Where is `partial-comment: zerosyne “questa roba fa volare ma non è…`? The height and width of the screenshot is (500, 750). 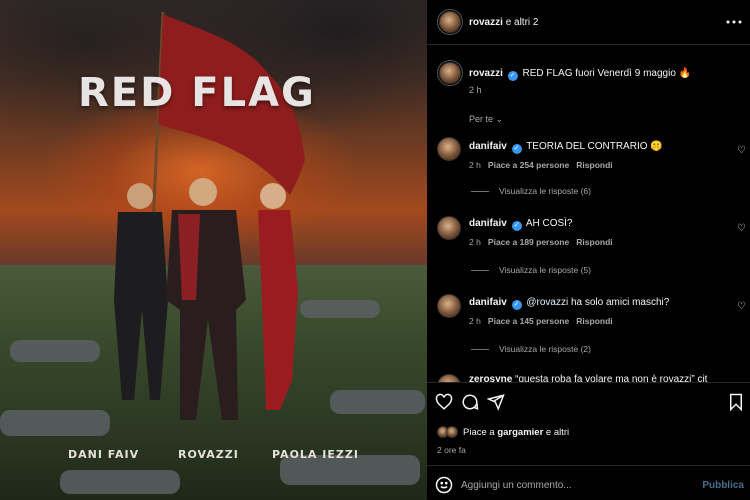
partial-comment: zerosyne “questa roba fa volare ma non è… is located at coordinates (588, 376).